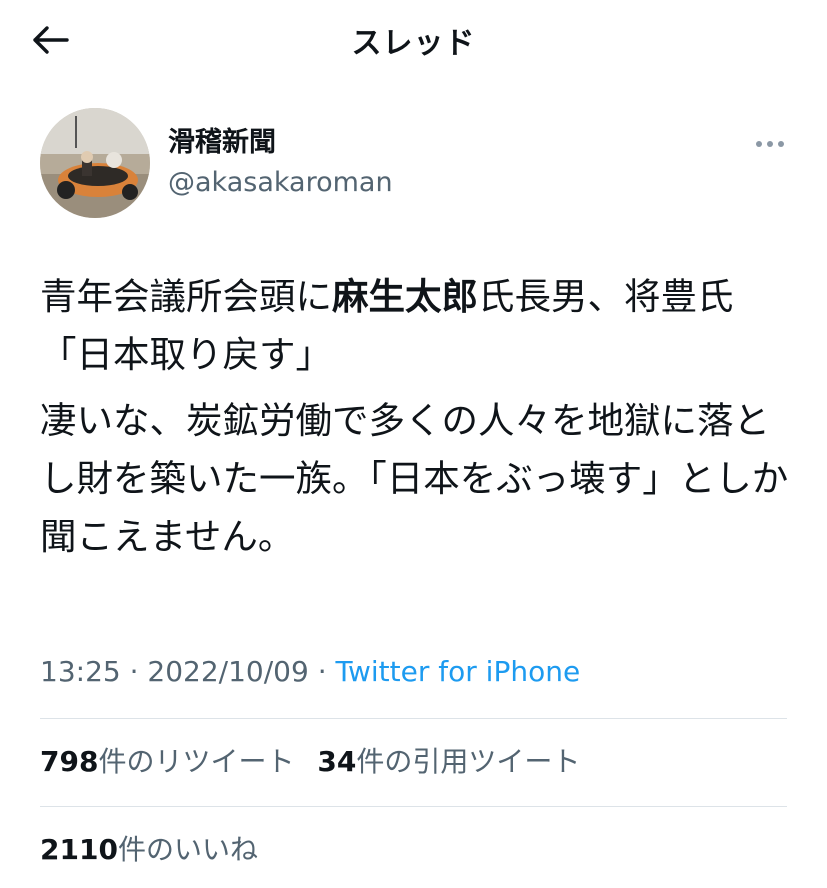  Describe the element at coordinates (280, 183) in the screenshot. I see `author-handle: @akasakaroman` at that location.